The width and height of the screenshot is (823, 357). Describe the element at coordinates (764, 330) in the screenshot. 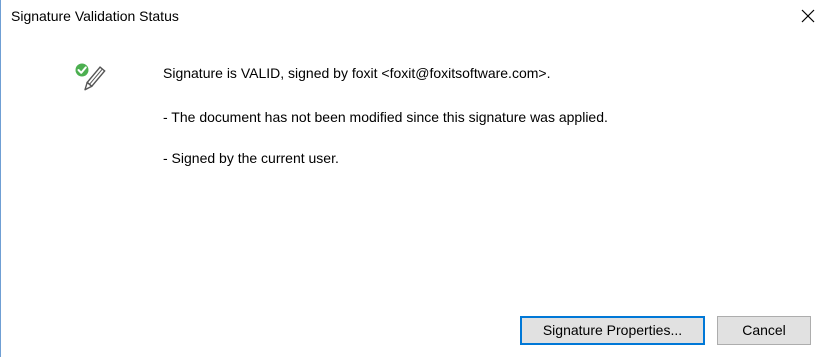

I see `cancel-button: Cancel` at that location.